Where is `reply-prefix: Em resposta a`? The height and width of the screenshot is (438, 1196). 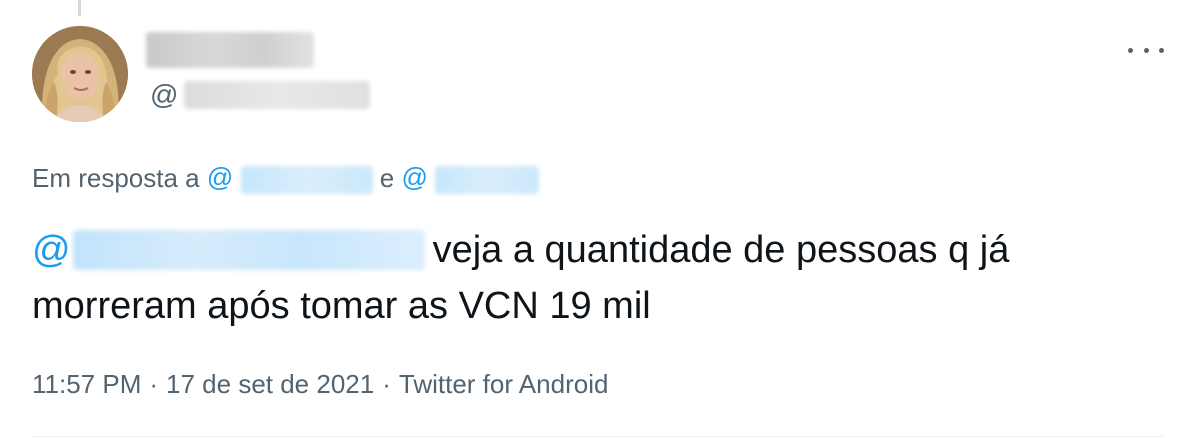 reply-prefix: Em resposta a is located at coordinates (116, 177).